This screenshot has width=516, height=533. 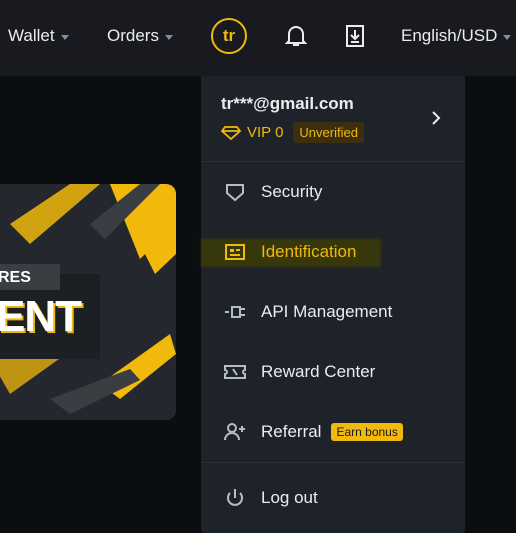 What do you see at coordinates (235, 312) in the screenshot?
I see `api-key-icon` at bounding box center [235, 312].